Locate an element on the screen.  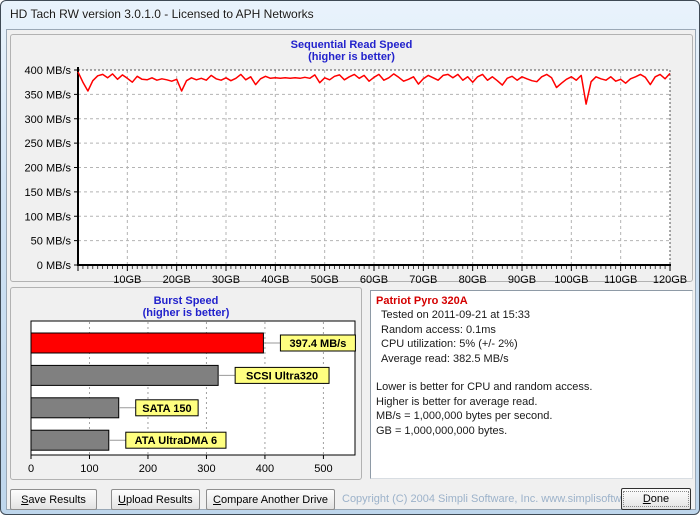
svg-text: 60GB is located at coordinates (374, 278).